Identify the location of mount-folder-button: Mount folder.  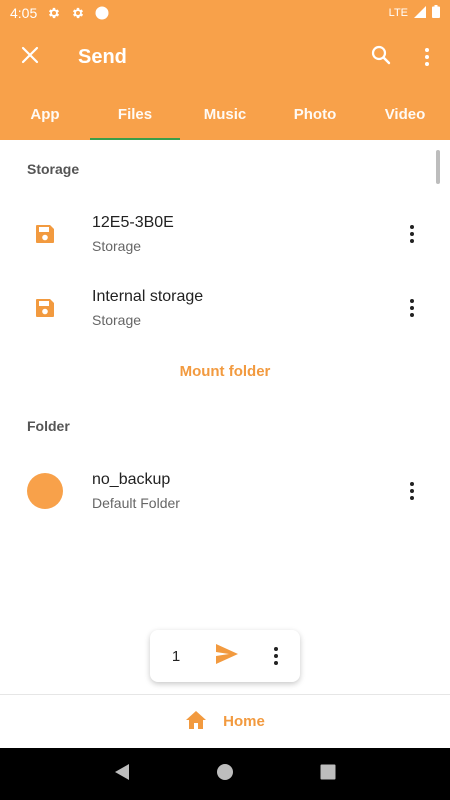
(225, 371).